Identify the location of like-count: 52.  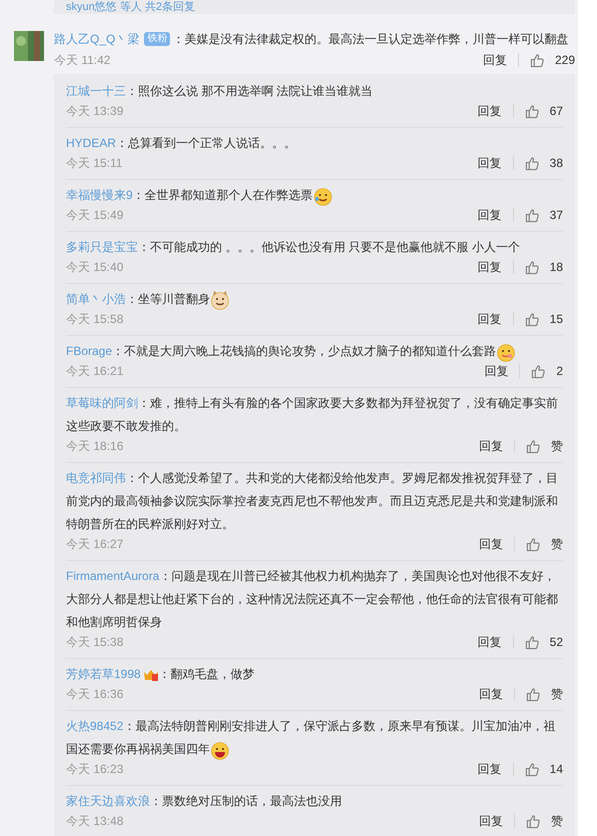
(556, 642).